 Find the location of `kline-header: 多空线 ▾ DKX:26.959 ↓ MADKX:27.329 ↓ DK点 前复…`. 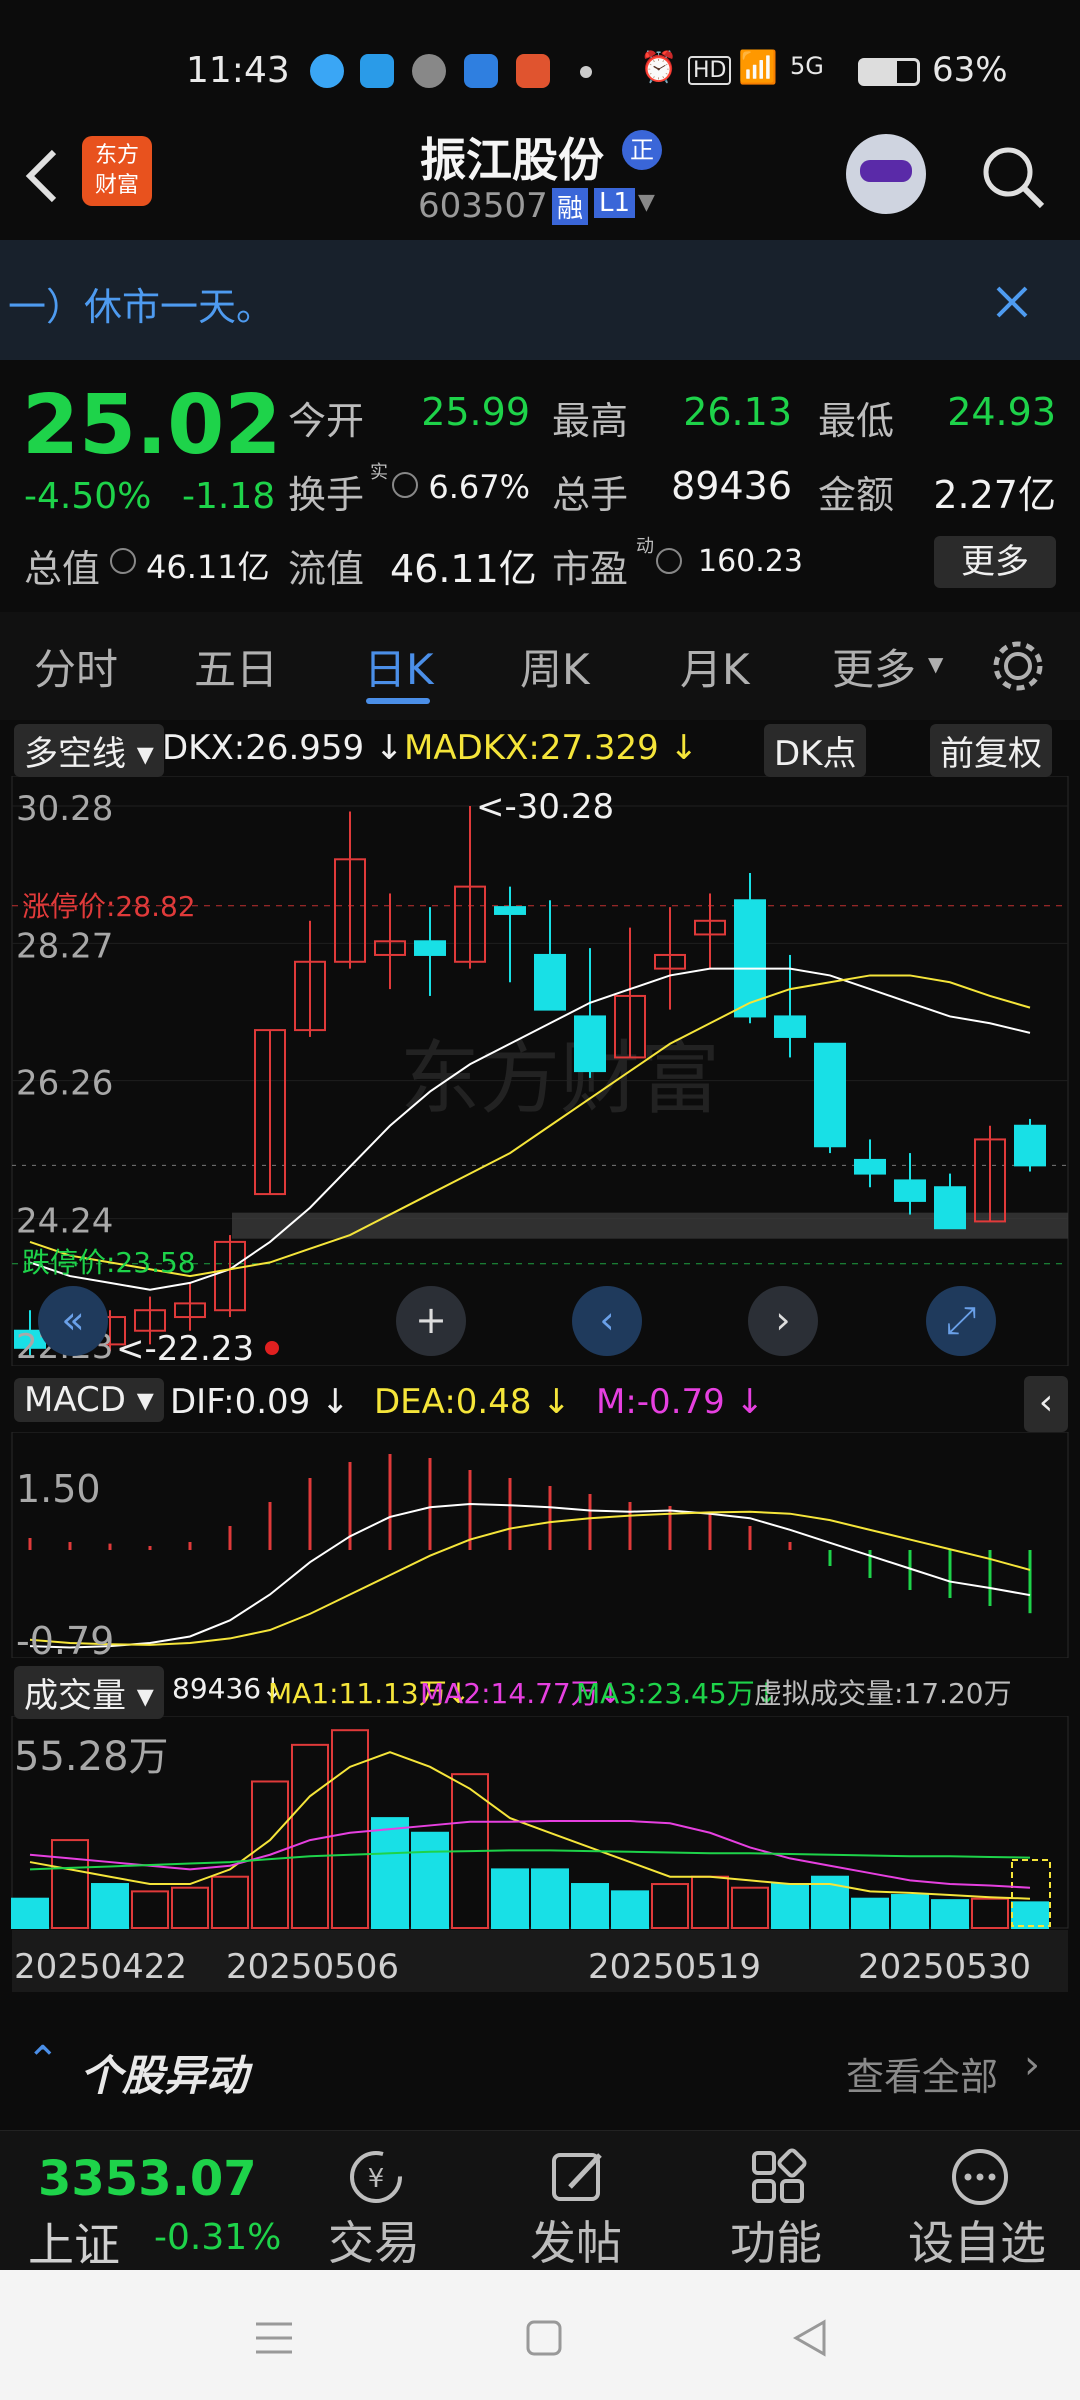

kline-header: 多空线 ▾ DKX:26.959 ↓ MADKX:27.329 ↓ DK点 前复… is located at coordinates (540, 748).